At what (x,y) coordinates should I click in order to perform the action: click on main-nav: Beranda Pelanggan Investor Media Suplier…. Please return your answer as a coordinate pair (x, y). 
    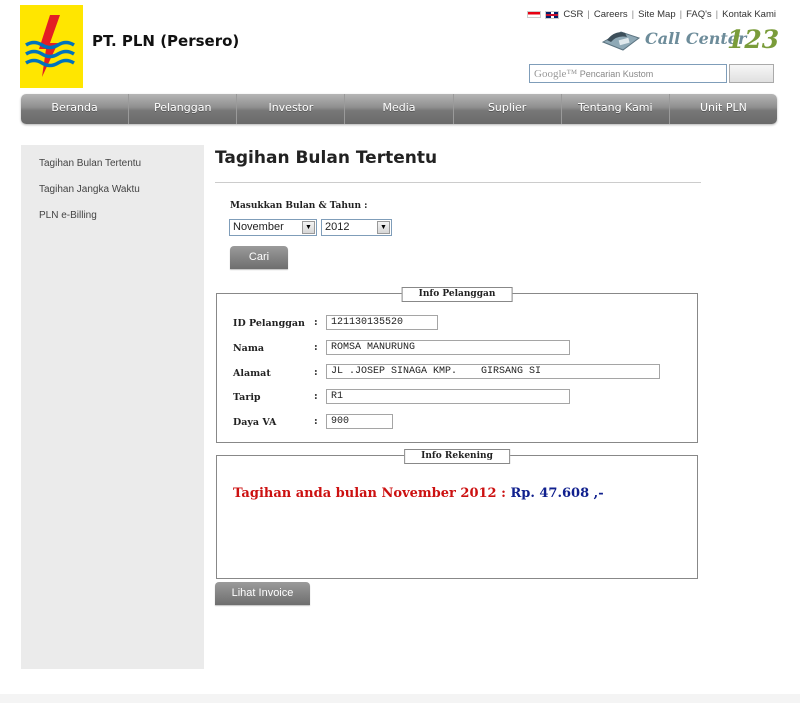
    Looking at the image, I should click on (399, 109).